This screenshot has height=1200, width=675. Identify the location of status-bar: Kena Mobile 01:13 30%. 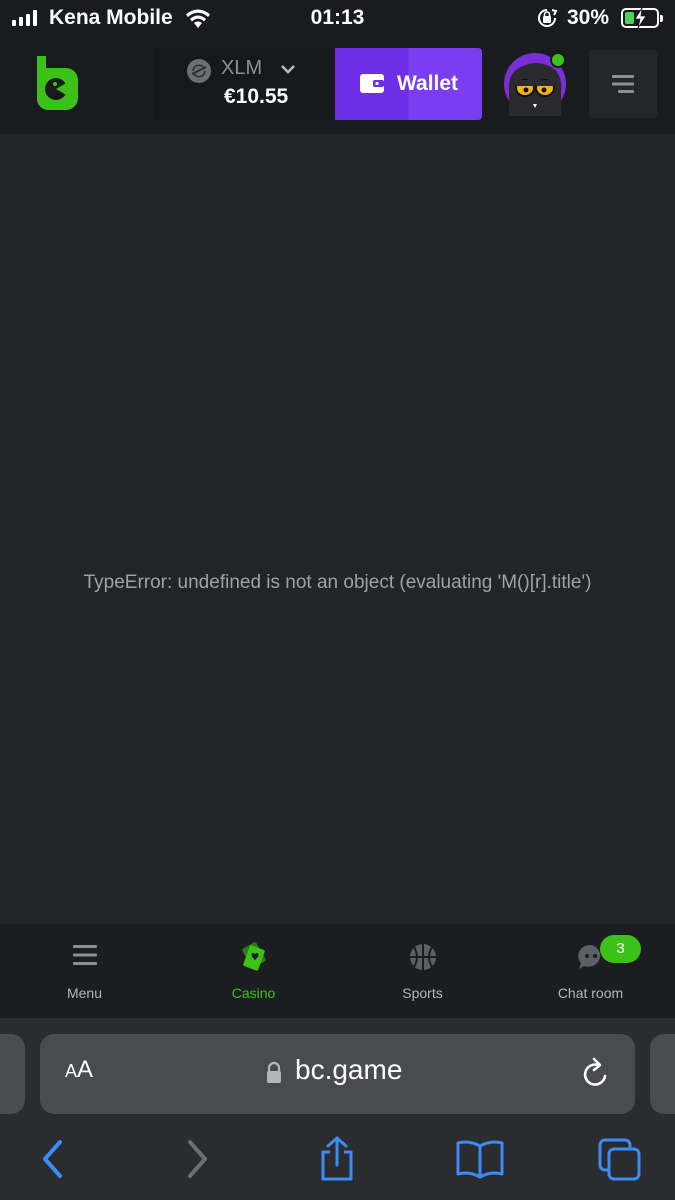
(337, 19).